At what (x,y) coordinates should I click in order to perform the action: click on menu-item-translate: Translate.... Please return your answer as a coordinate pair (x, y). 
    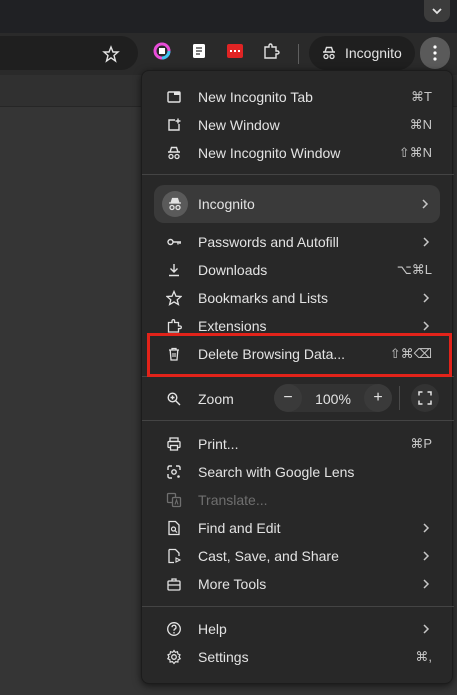
    Looking at the image, I should click on (298, 500).